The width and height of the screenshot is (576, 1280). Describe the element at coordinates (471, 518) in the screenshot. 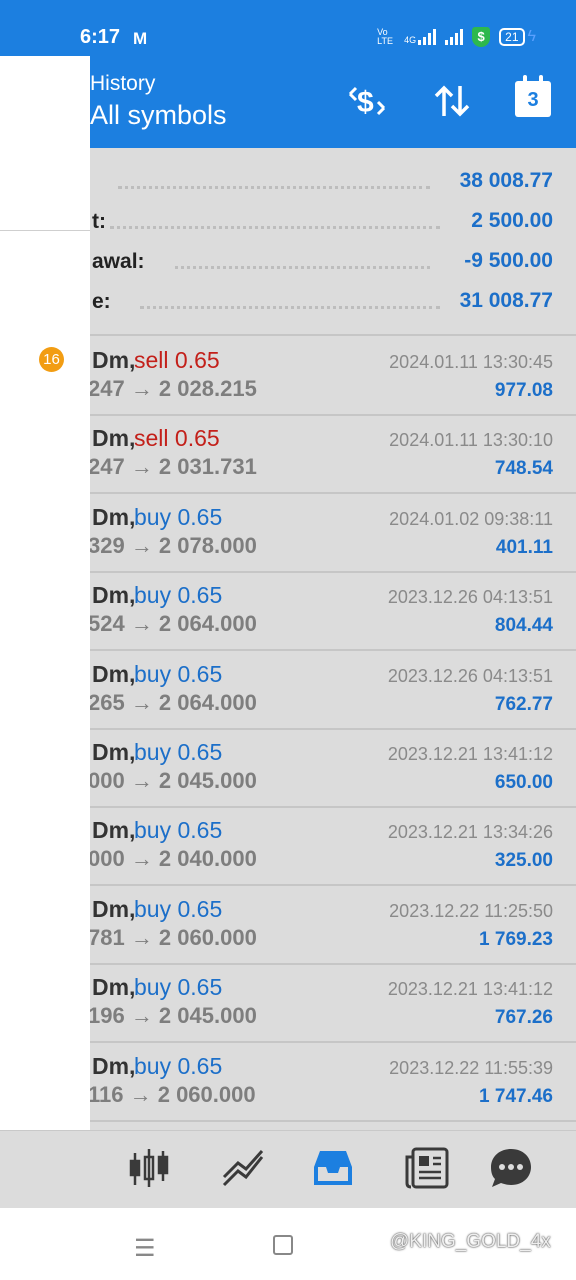

I see `deal-time: 2024.01.02 09:38:11` at that location.